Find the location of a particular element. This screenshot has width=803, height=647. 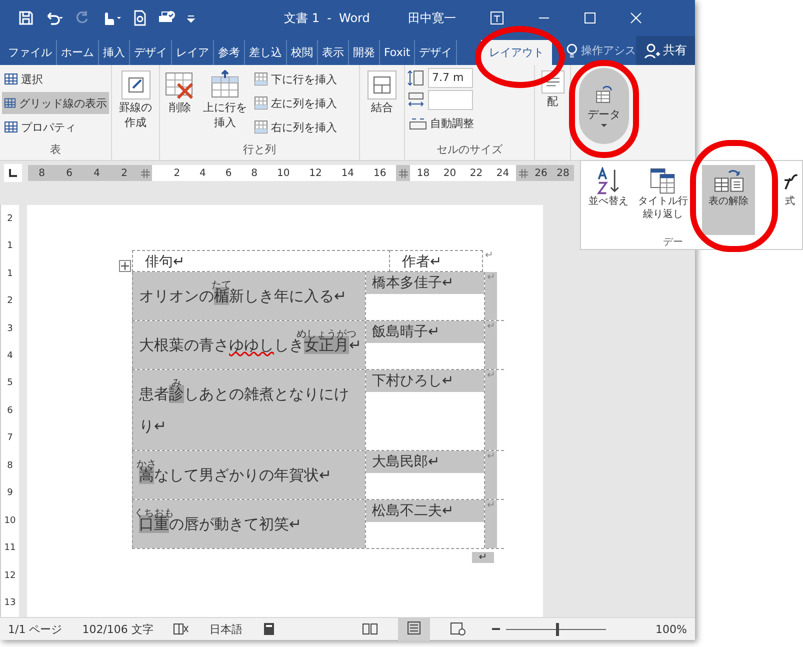

share-button: 共有 is located at coordinates (665, 50).